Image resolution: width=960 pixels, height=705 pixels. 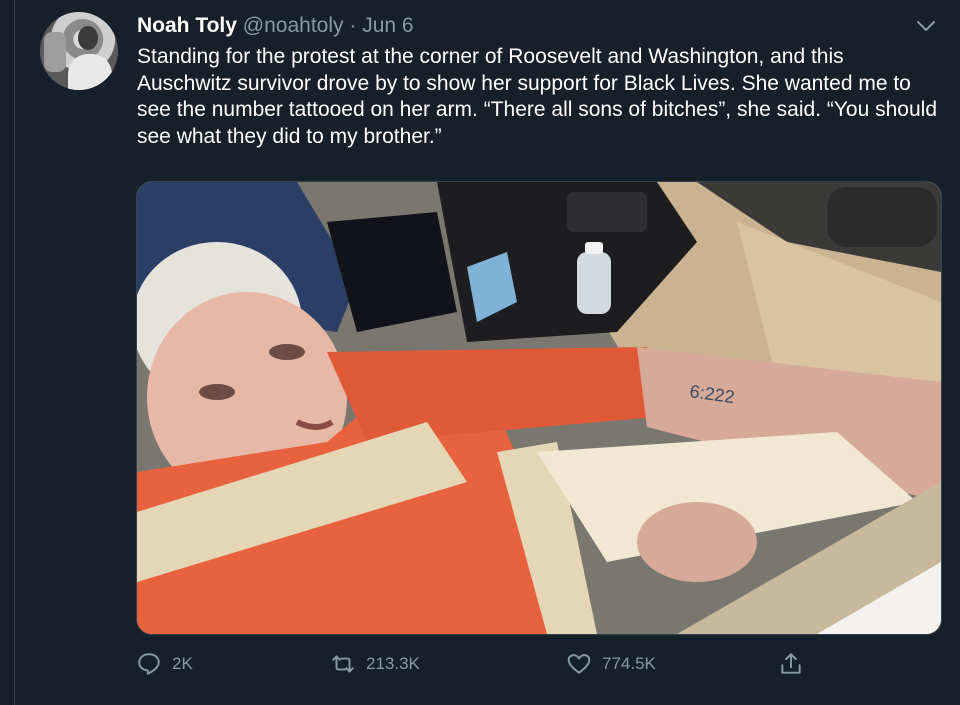 I want to click on like-button: 774.5K, so click(x=611, y=664).